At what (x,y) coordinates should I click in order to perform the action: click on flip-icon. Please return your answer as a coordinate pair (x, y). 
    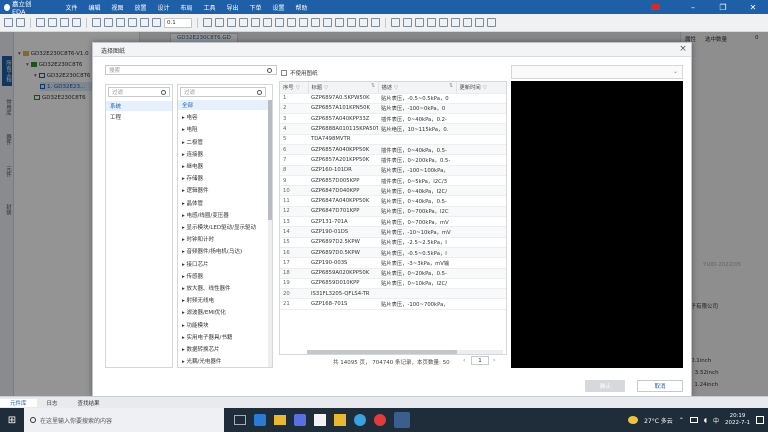
    Looking at the image, I should click on (419, 22).